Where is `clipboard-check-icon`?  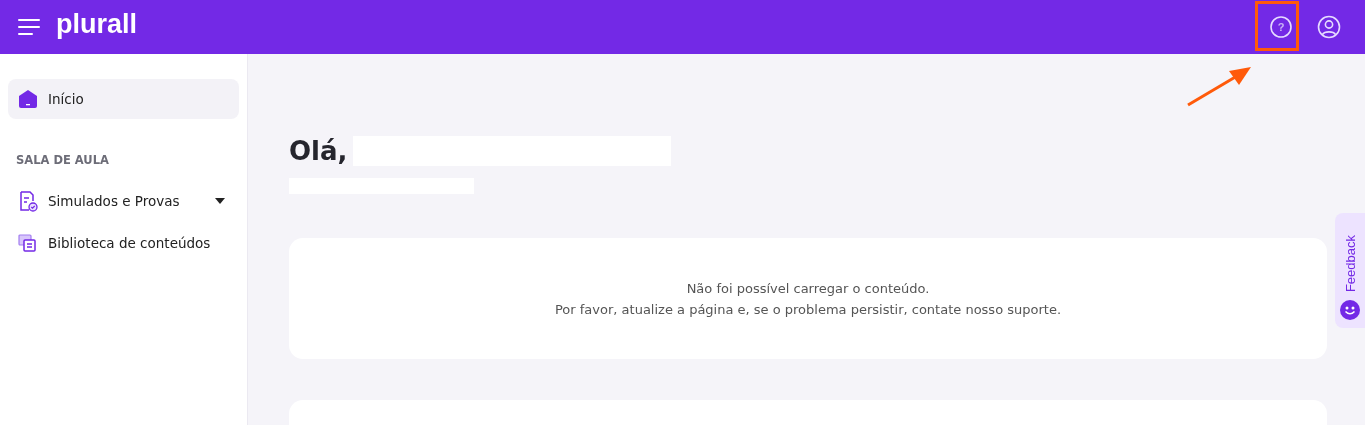
clipboard-check-icon is located at coordinates (28, 201).